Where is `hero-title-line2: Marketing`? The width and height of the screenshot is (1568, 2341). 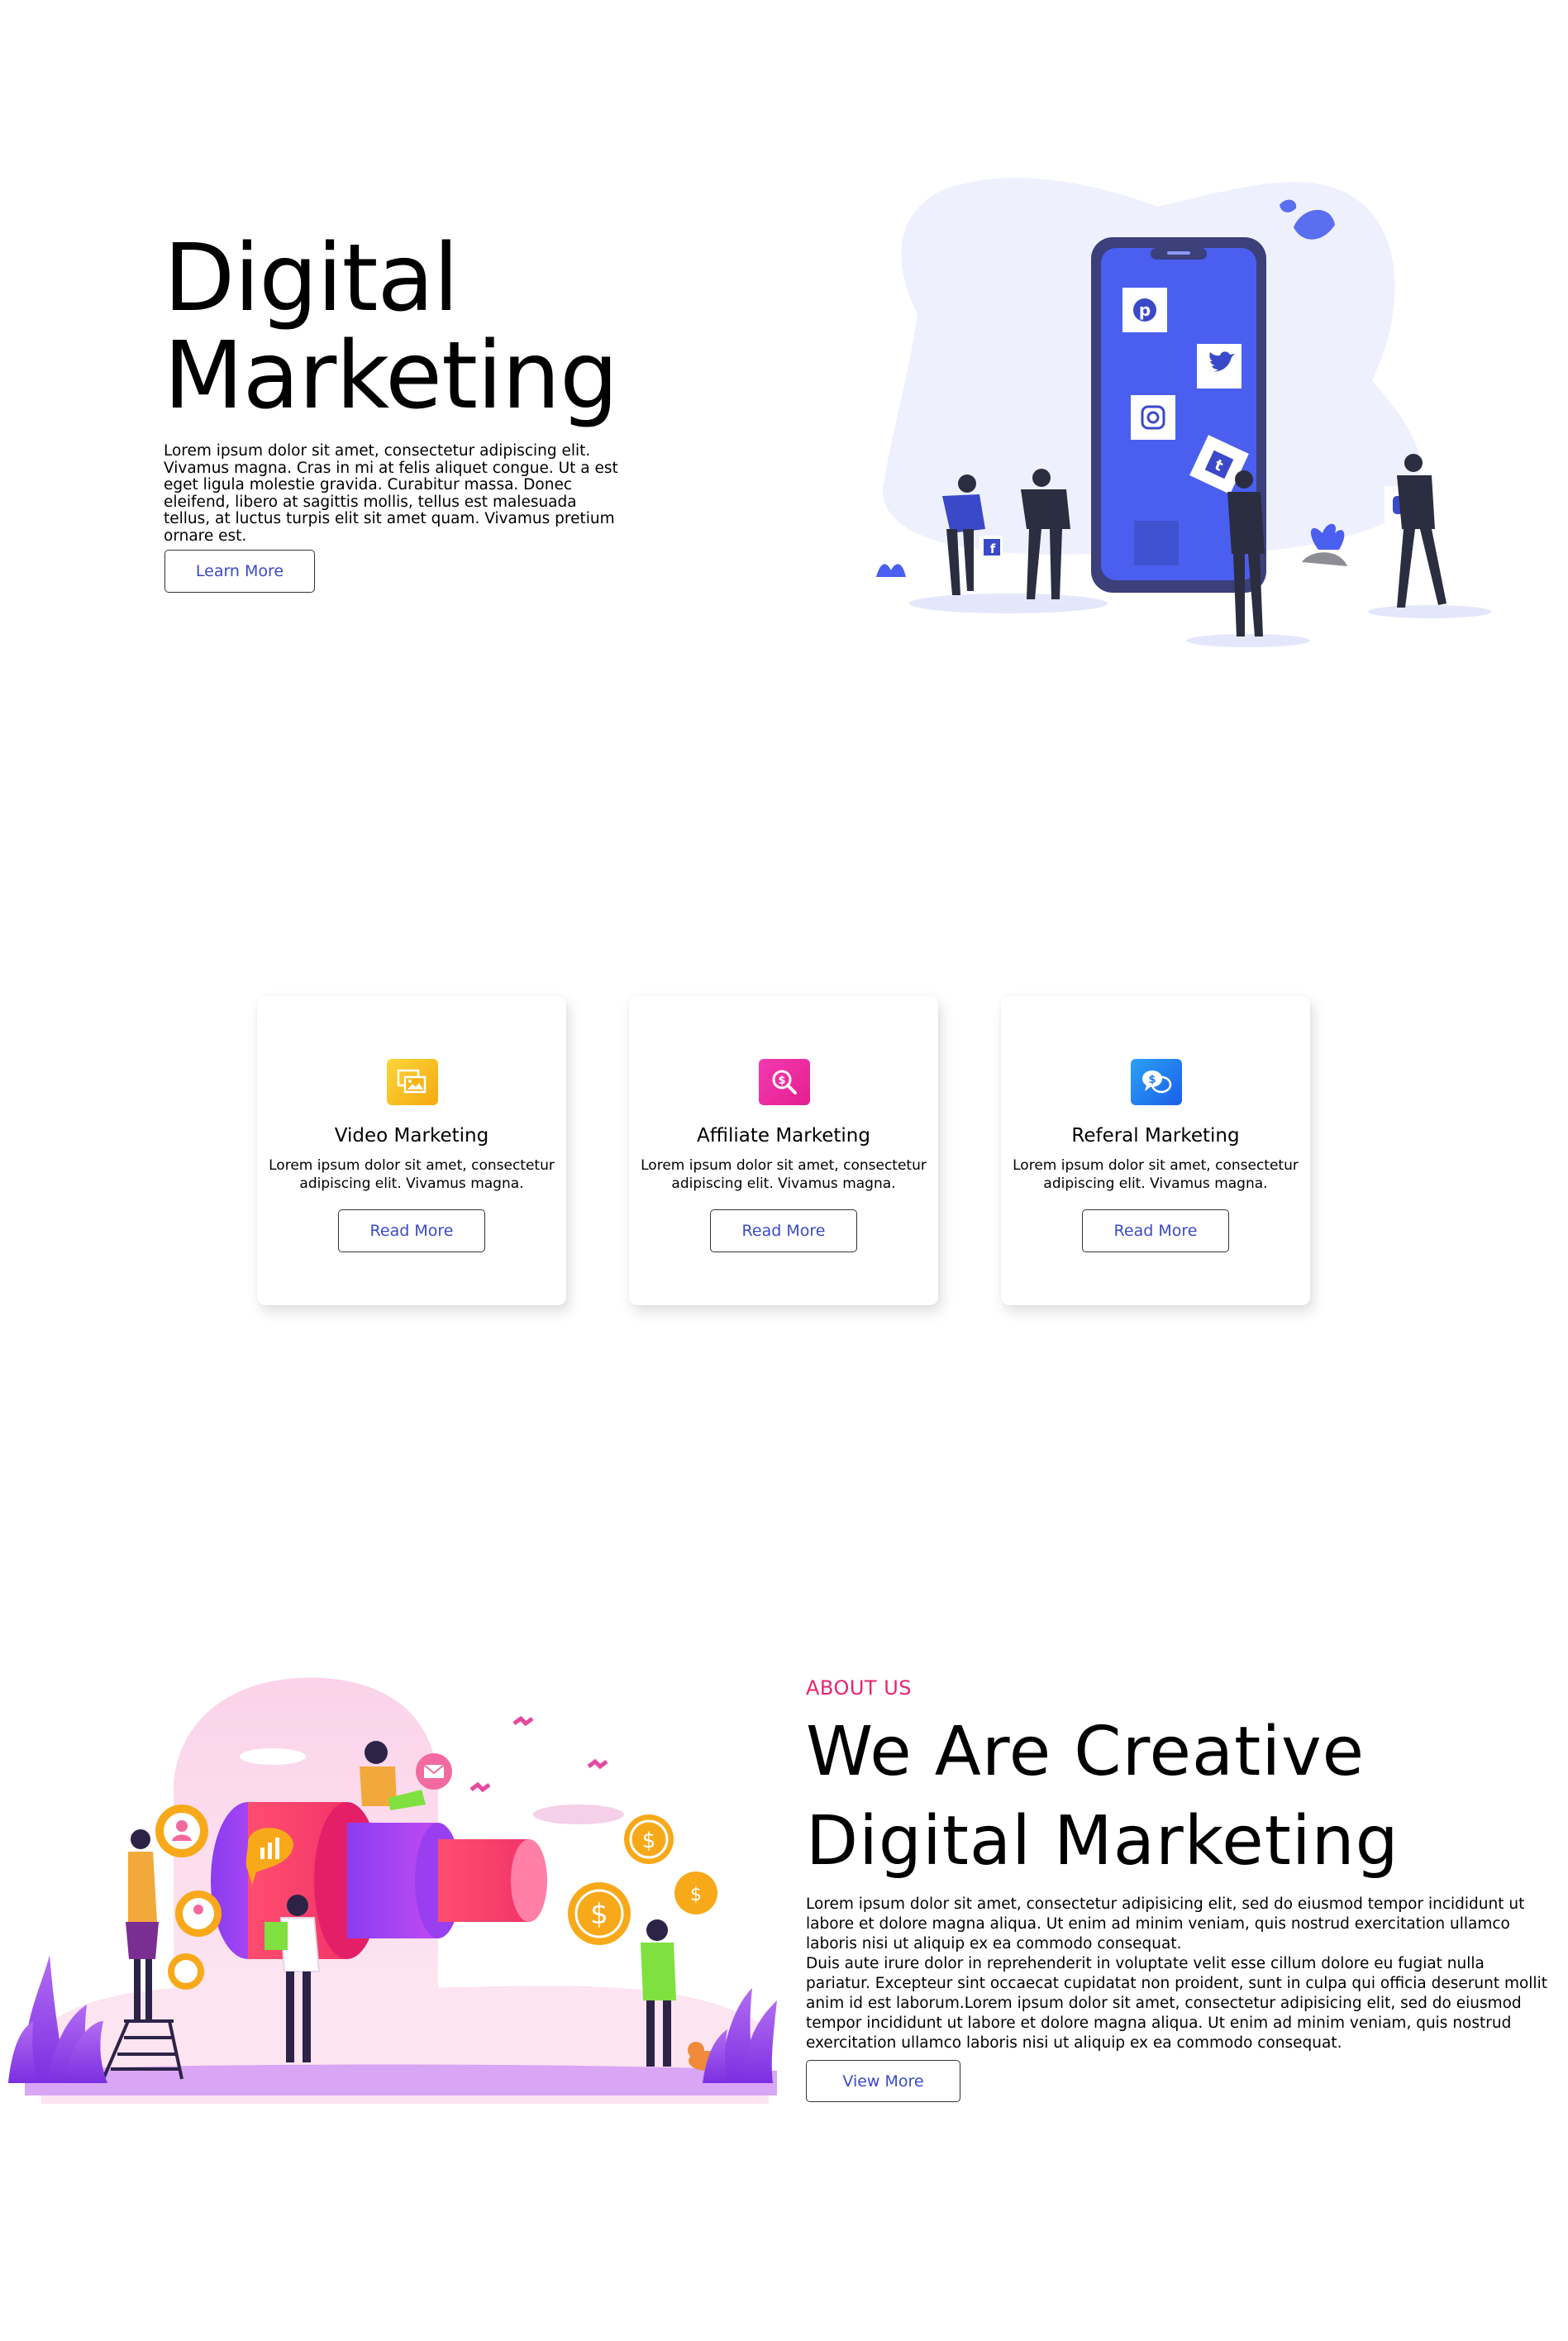 hero-title-line2: Marketing is located at coordinates (391, 376).